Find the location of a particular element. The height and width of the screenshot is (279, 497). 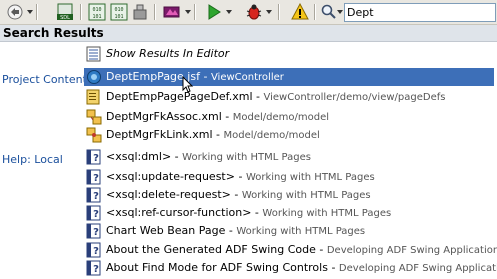

debug-dropdown-icon is located at coordinates (269, 12).